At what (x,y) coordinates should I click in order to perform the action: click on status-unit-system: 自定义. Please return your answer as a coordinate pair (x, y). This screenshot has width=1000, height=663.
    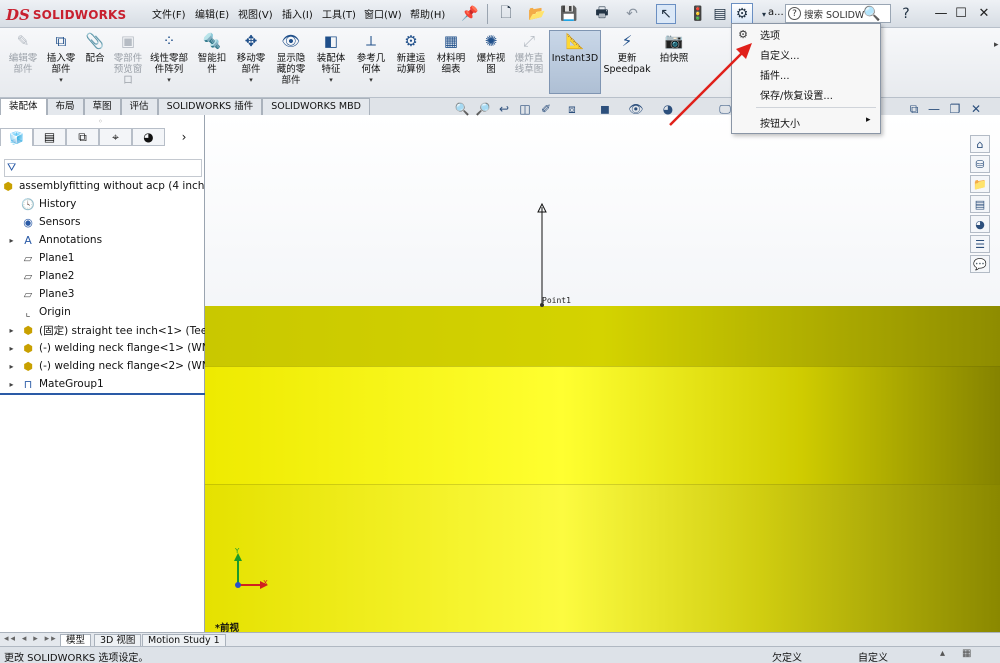
    Looking at the image, I should click on (873, 656).